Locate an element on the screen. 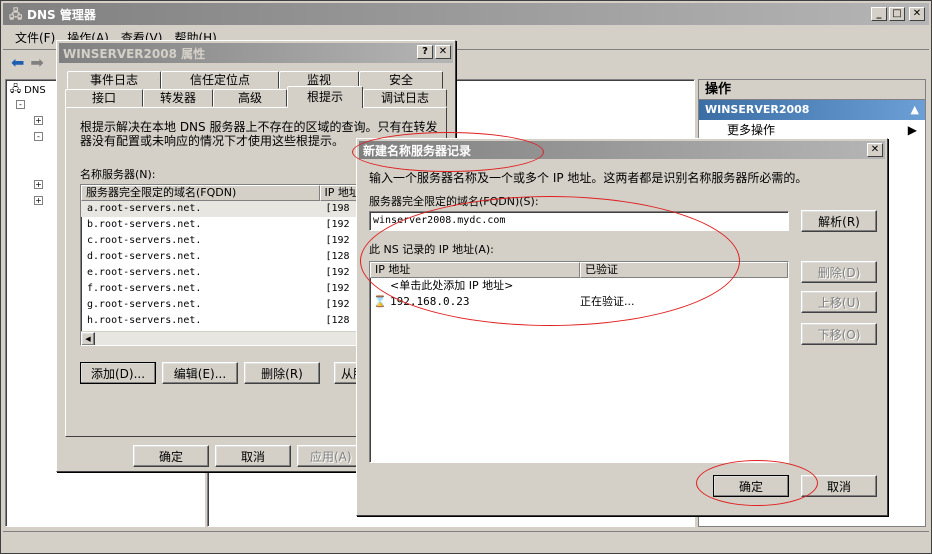 The image size is (932, 554). table-row: e.root-servers.net. [192 is located at coordinates (220, 273).